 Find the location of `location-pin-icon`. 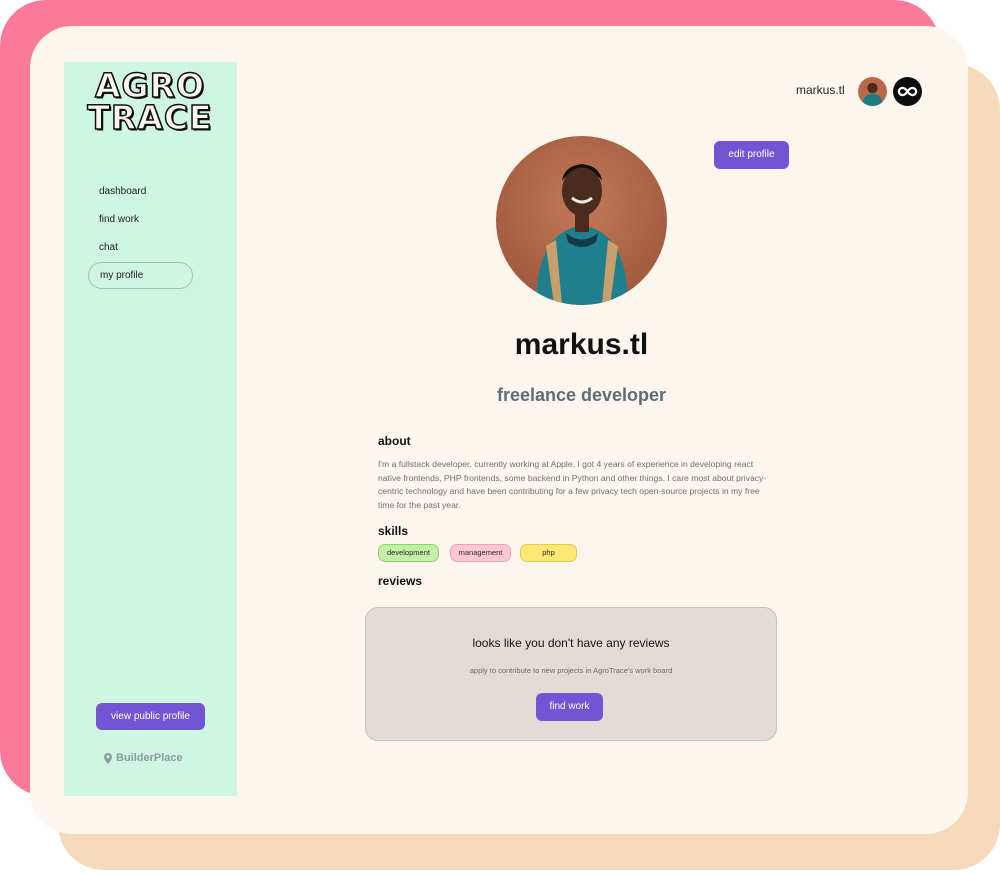

location-pin-icon is located at coordinates (108, 758).